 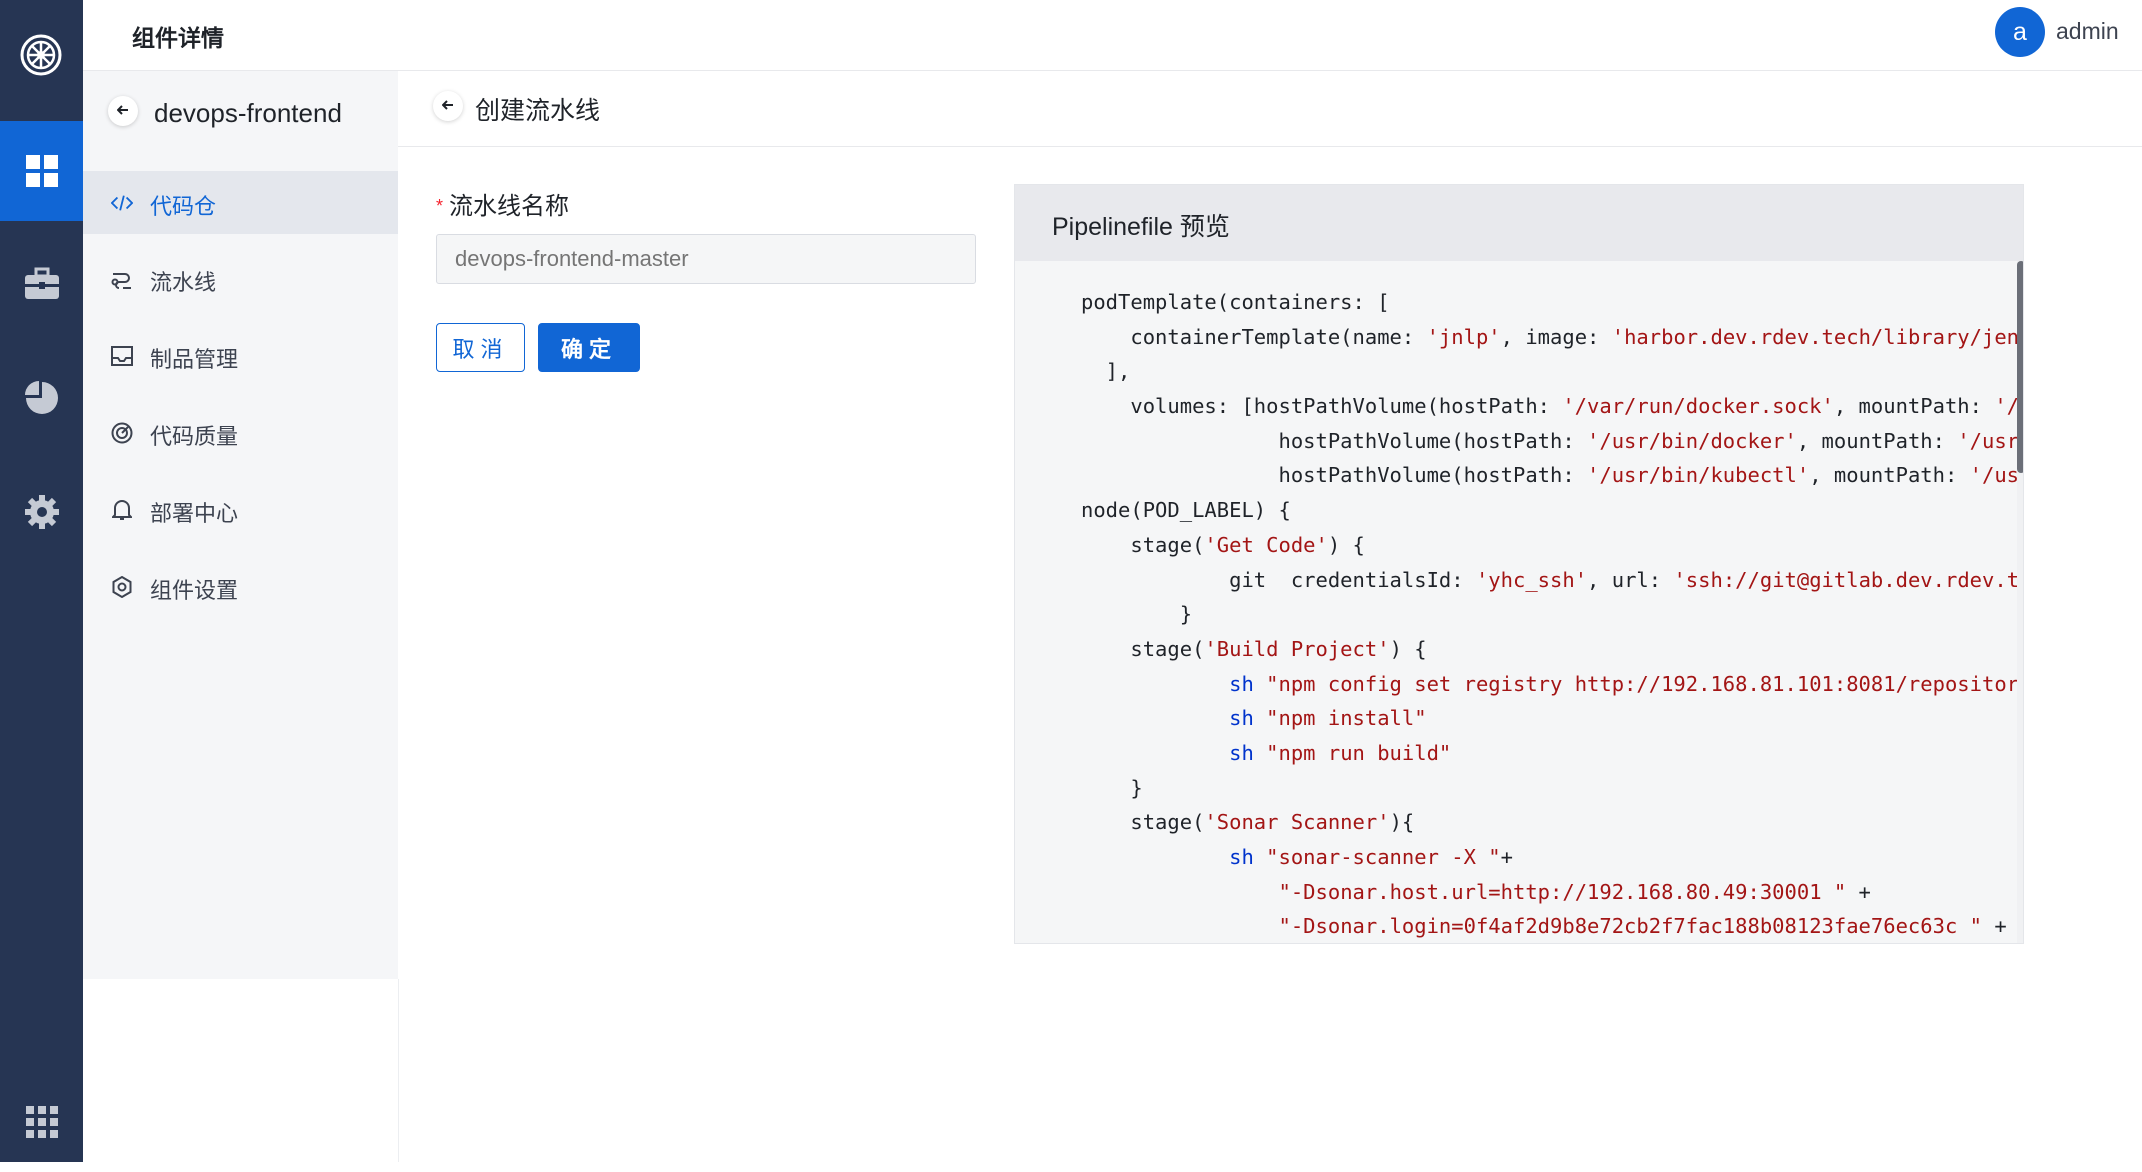 What do you see at coordinates (1552, 510) in the screenshot?
I see `code-line: node(POD_LABEL) {` at bounding box center [1552, 510].